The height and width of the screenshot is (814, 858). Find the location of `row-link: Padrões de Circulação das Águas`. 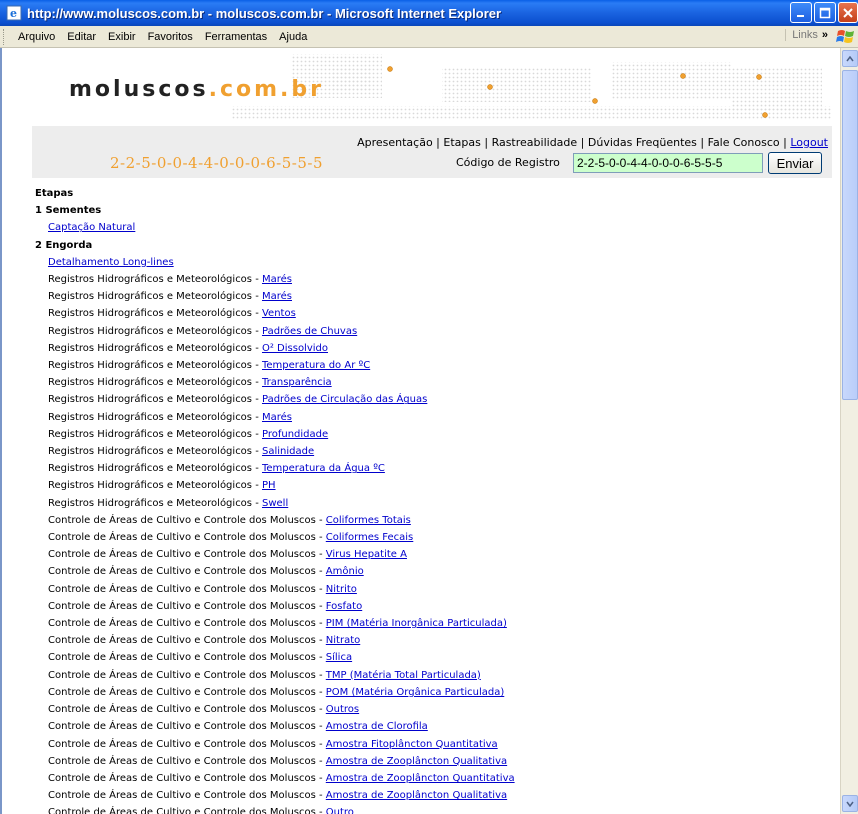

row-link: Padrões de Circulação das Águas is located at coordinates (344, 399).